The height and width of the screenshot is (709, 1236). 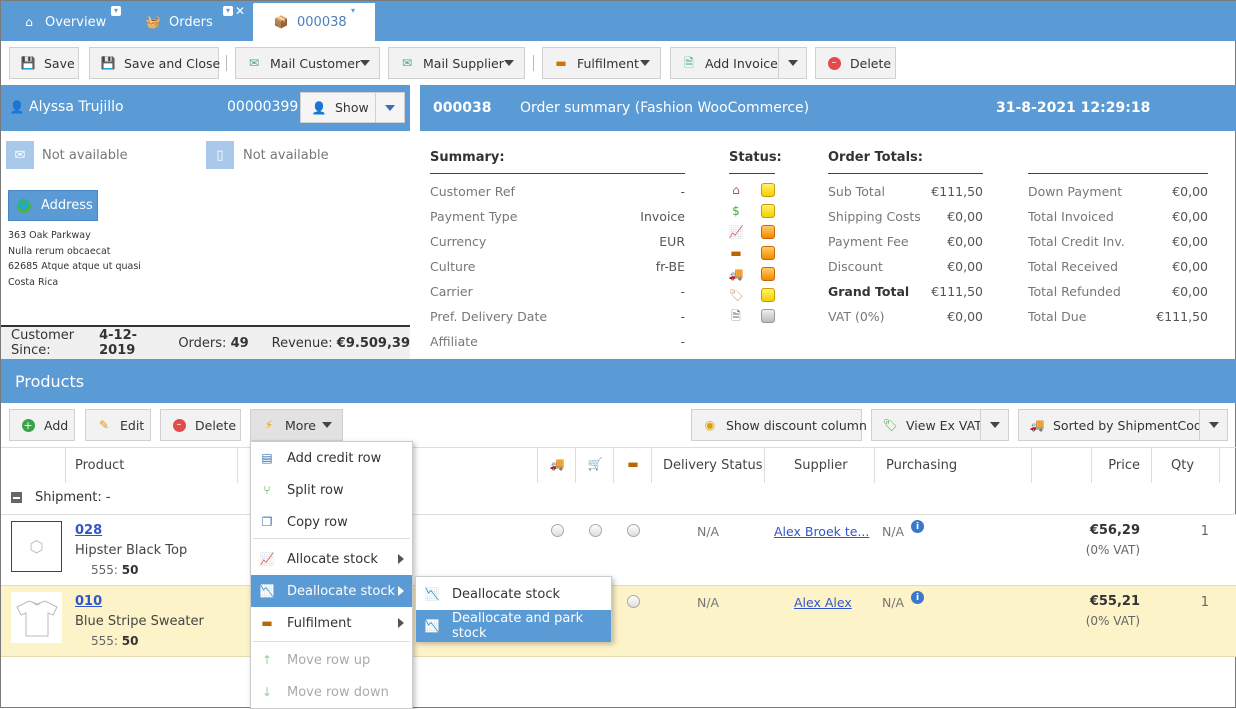 What do you see at coordinates (63, 22) in the screenshot?
I see `tab-overview: ⌂ Overview` at bounding box center [63, 22].